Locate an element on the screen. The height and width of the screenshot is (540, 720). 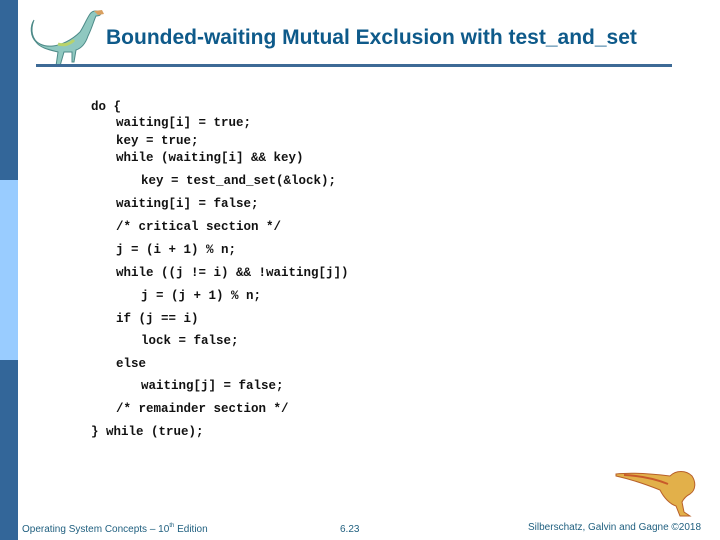
code-line: waiting[j] = false; is located at coordinates (212, 386).